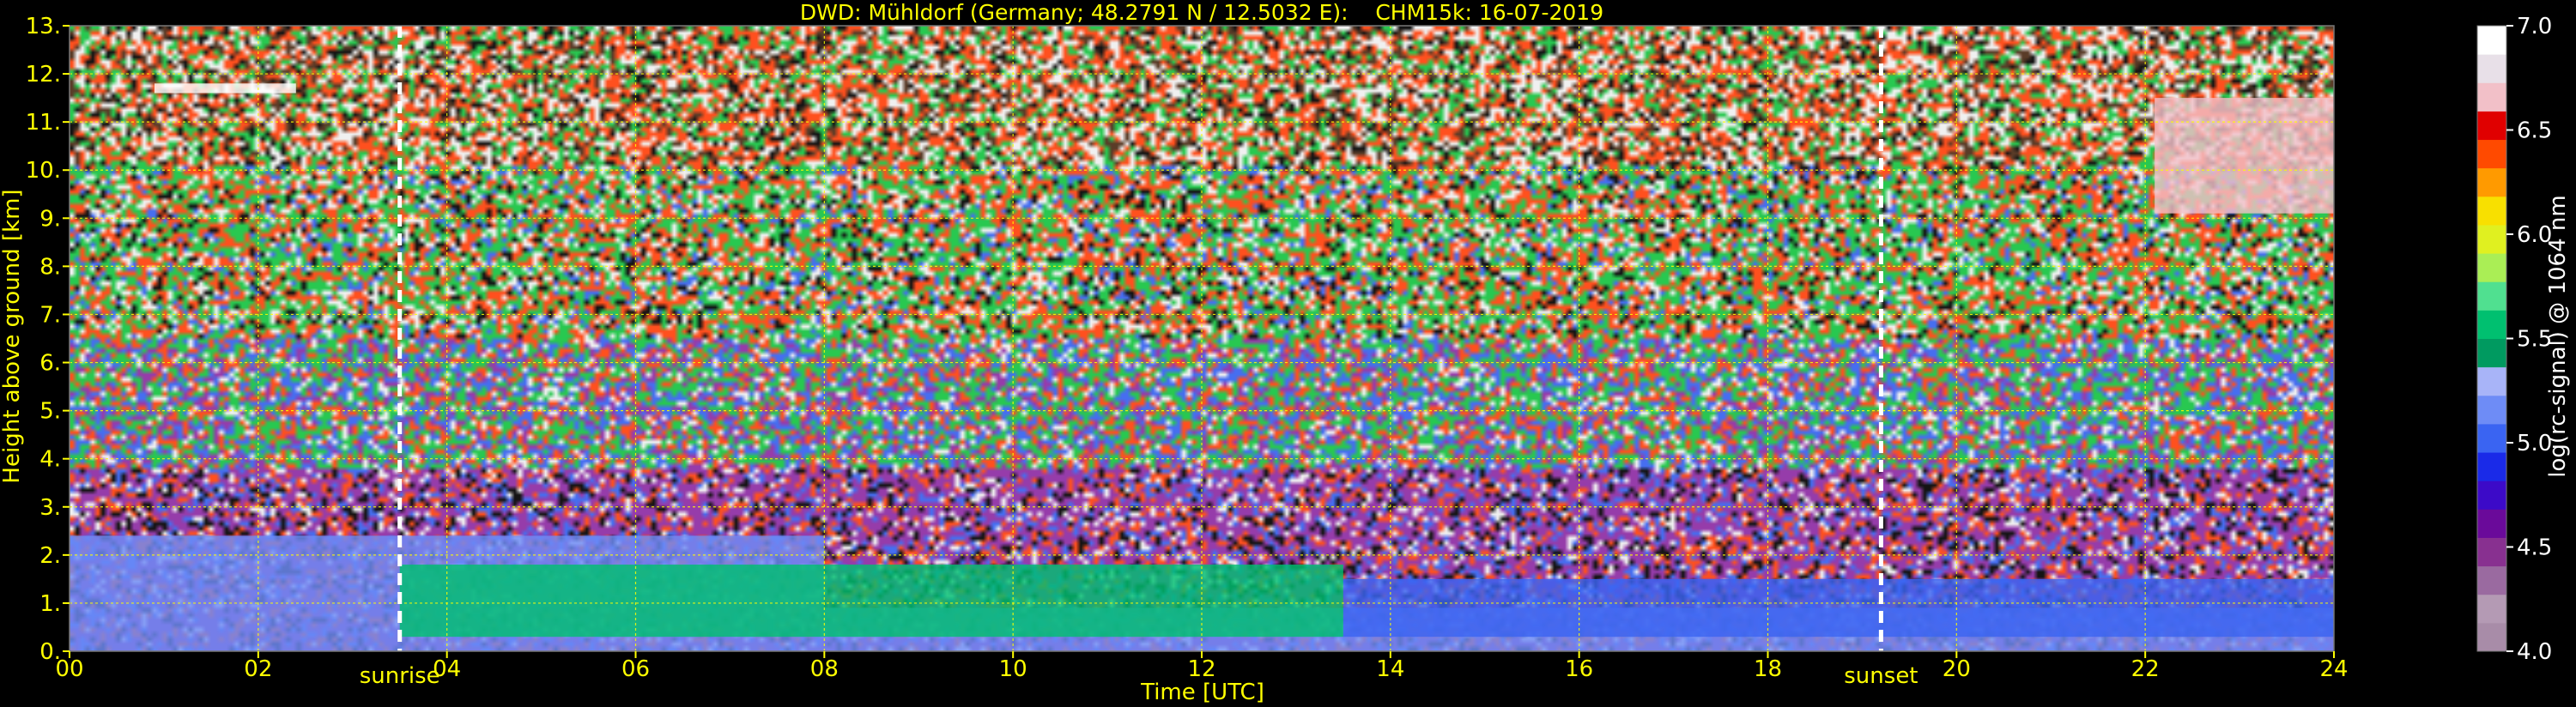  I want to click on y-tick-label-9: 9., so click(50, 219).